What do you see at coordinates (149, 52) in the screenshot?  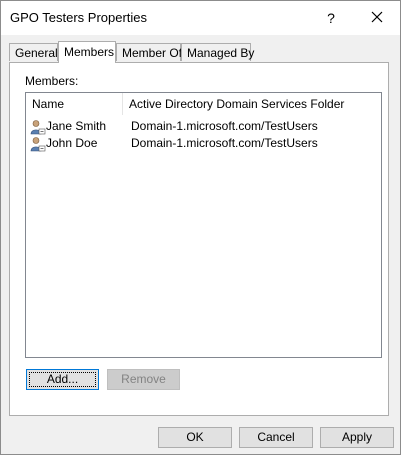 I see `tab-member-of: Member Of` at bounding box center [149, 52].